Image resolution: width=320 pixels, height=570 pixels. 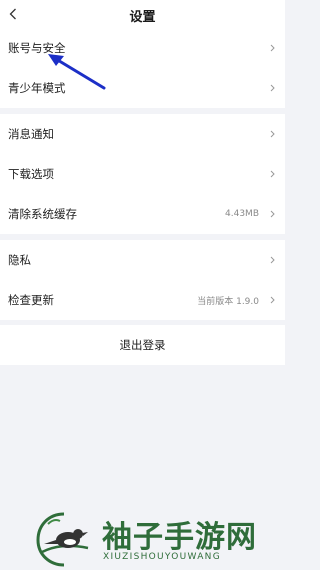 I want to click on row-privacy: 隐私, so click(x=142, y=260).